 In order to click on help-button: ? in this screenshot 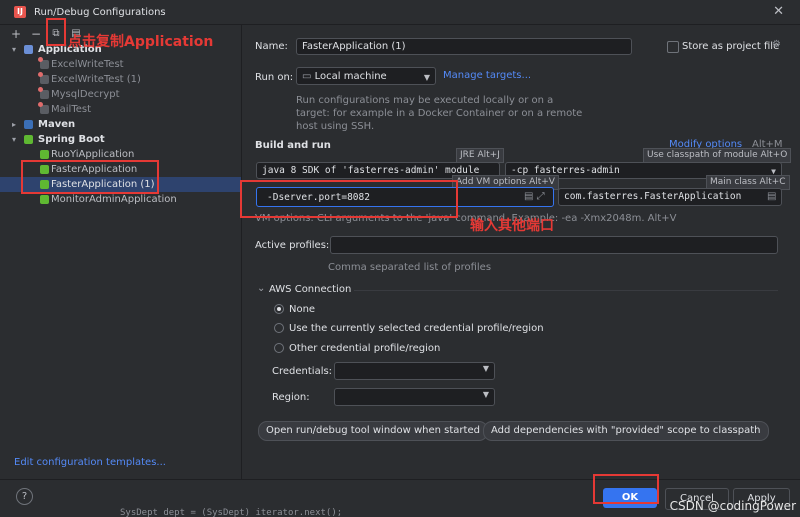, I will do `click(24, 496)`.